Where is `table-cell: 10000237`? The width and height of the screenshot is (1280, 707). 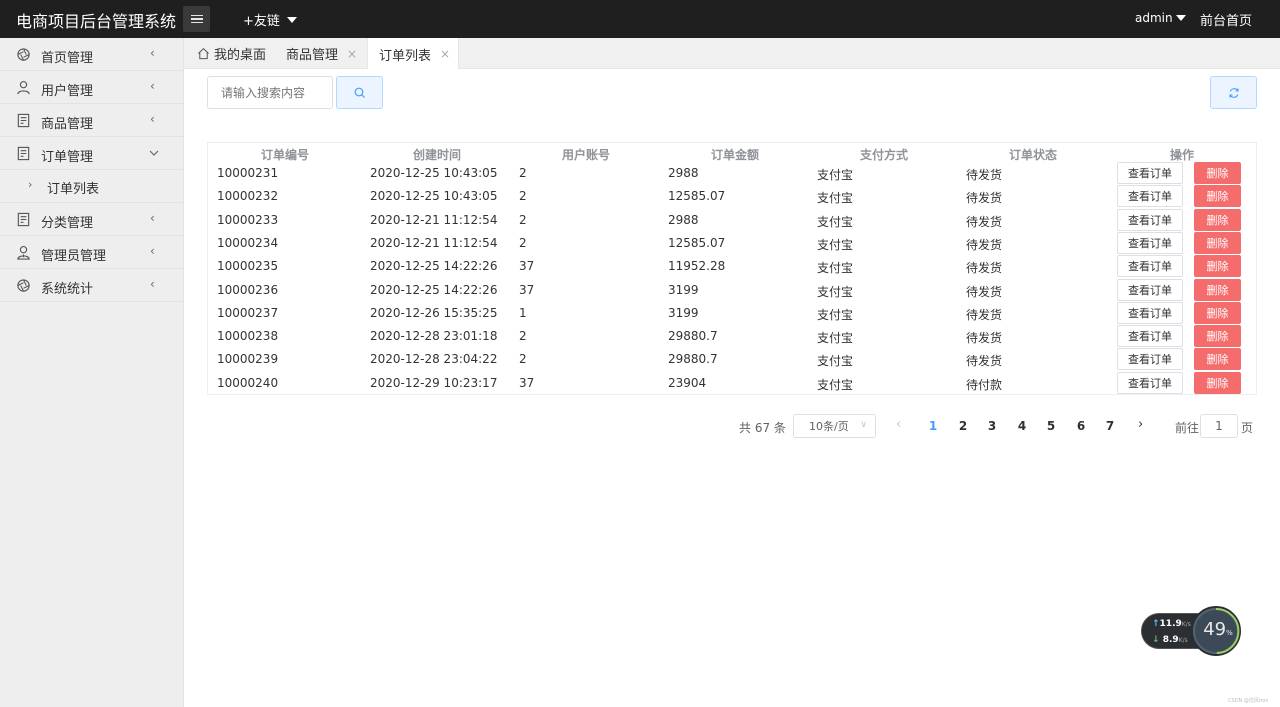 table-cell: 10000237 is located at coordinates (248, 312).